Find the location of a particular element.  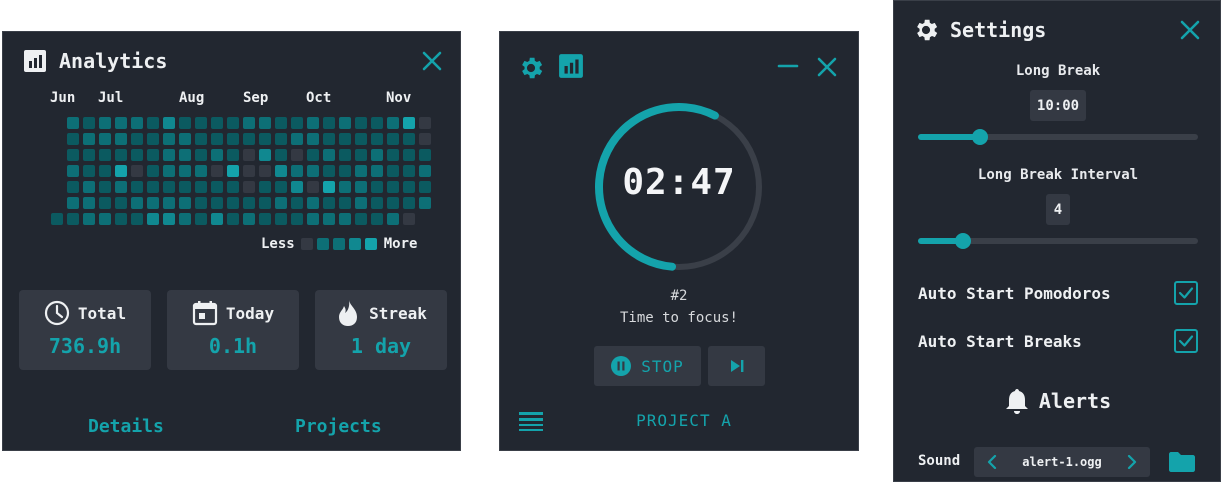

stop-label: STOP is located at coordinates (662, 366).